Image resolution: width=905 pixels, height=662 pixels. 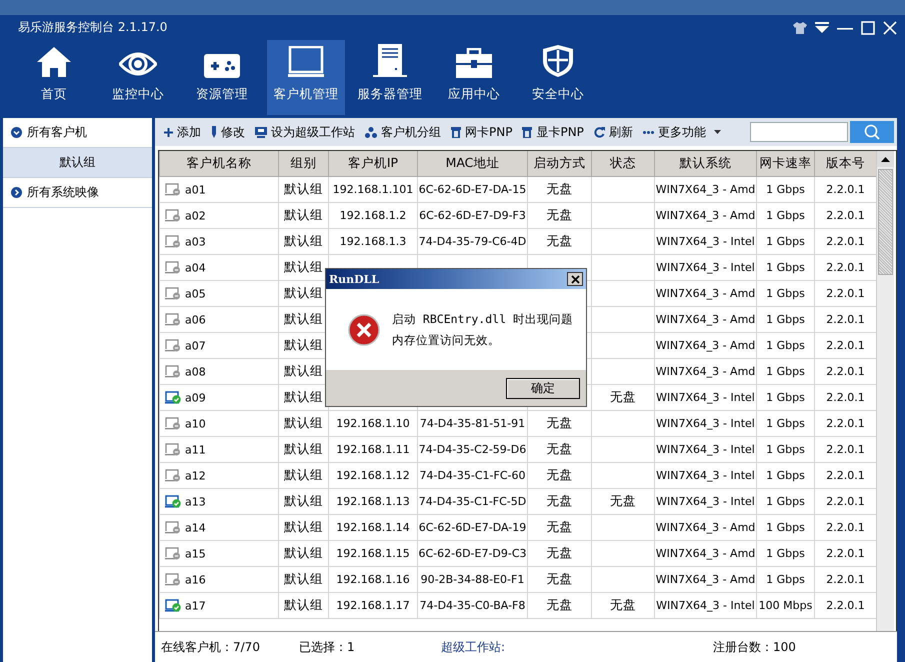 What do you see at coordinates (613, 132) in the screenshot?
I see `toolbar-button: 刷新` at bounding box center [613, 132].